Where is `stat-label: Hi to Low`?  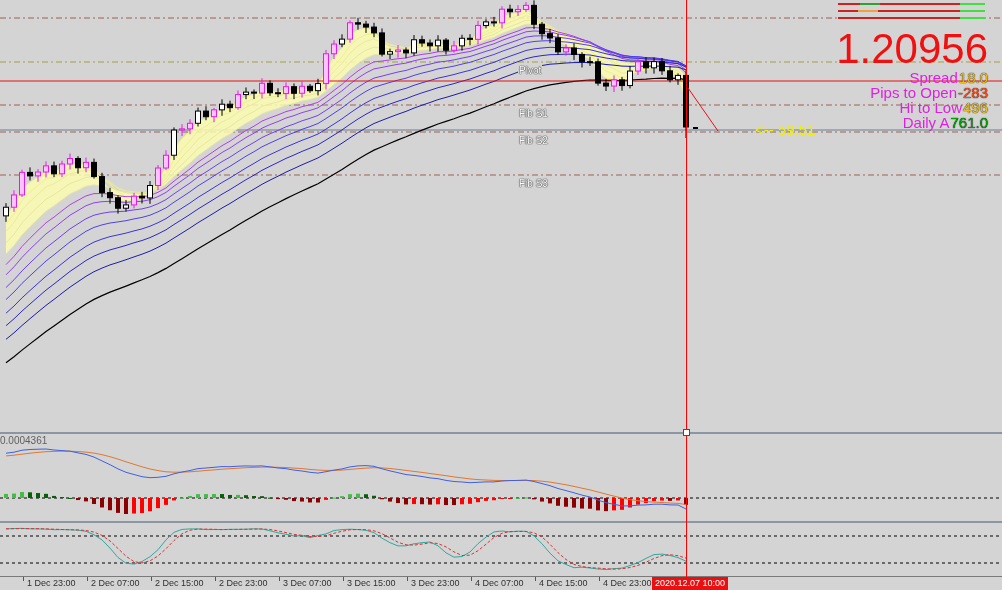
stat-label: Hi to Low is located at coordinates (930, 107).